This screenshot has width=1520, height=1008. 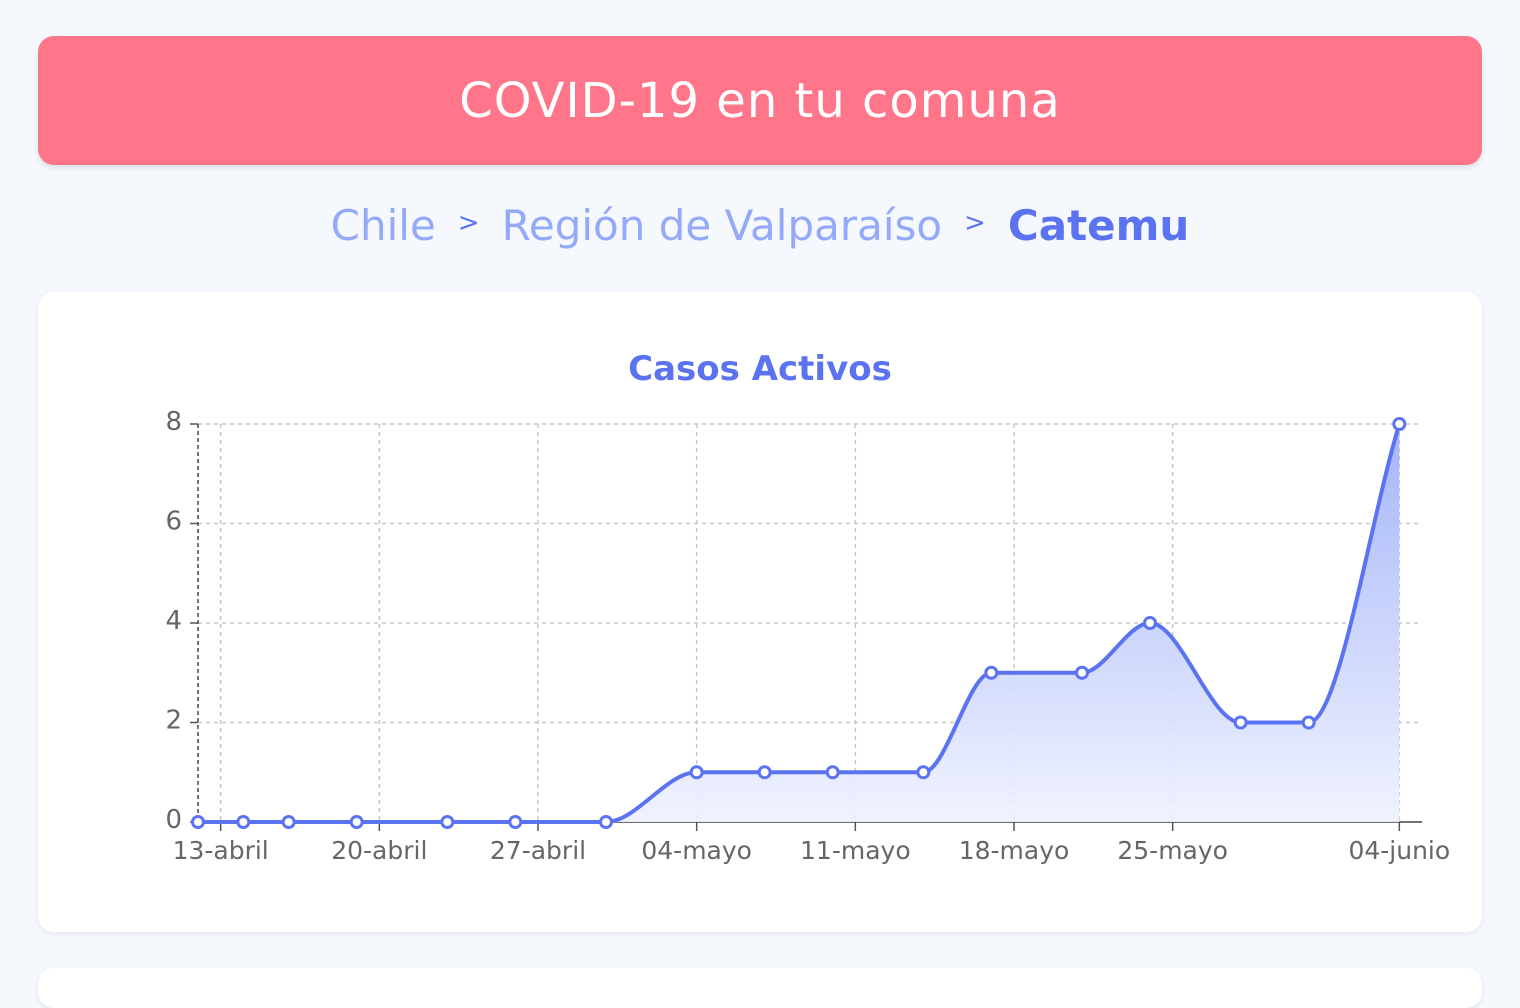 I want to click on breadcrumb-region-link: Región de Valparaíso, so click(x=722, y=225).